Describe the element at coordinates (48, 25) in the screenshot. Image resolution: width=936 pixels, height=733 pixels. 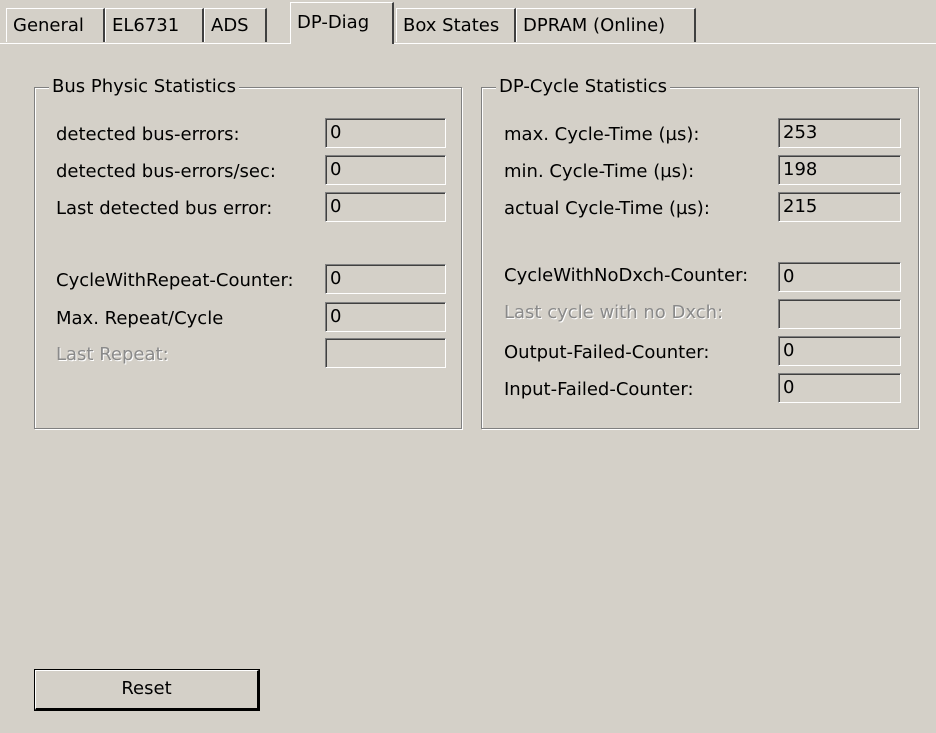
I see `tab-label: General` at that location.